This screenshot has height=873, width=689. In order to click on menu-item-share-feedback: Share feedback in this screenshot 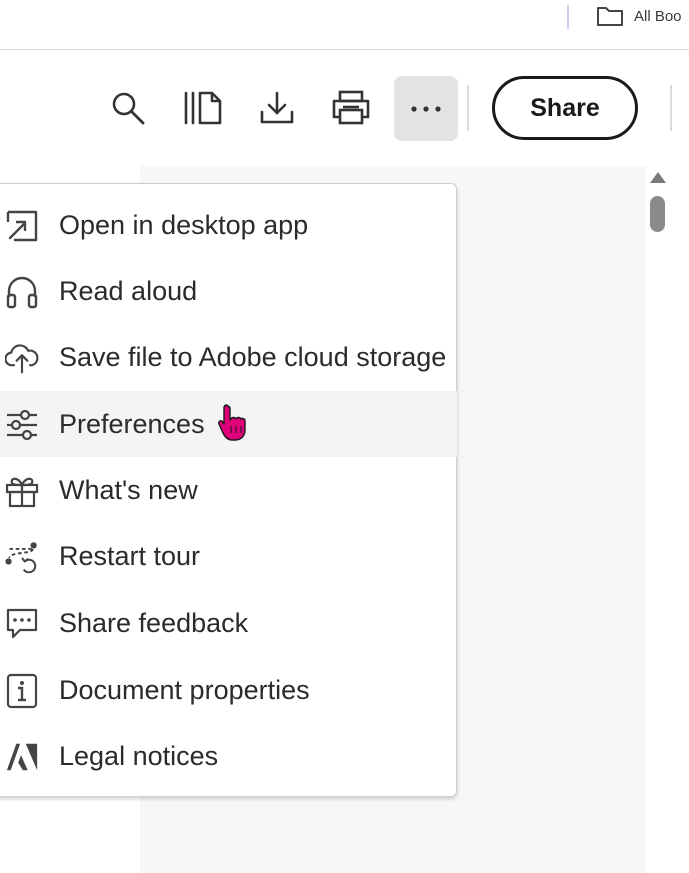, I will do `click(228, 623)`.